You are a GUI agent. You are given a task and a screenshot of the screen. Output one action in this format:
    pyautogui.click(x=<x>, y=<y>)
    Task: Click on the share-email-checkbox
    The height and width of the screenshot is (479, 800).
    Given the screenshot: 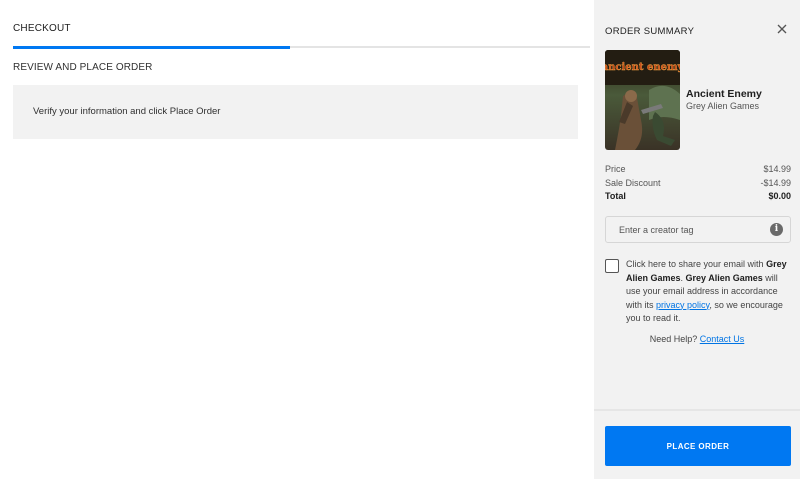 What is the action you would take?
    pyautogui.click(x=612, y=266)
    